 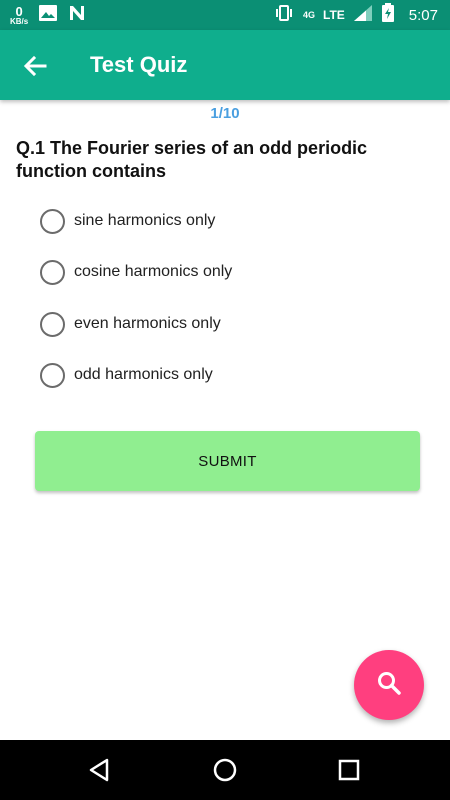 I want to click on data-rate-unit: KB/s, so click(x=19, y=21).